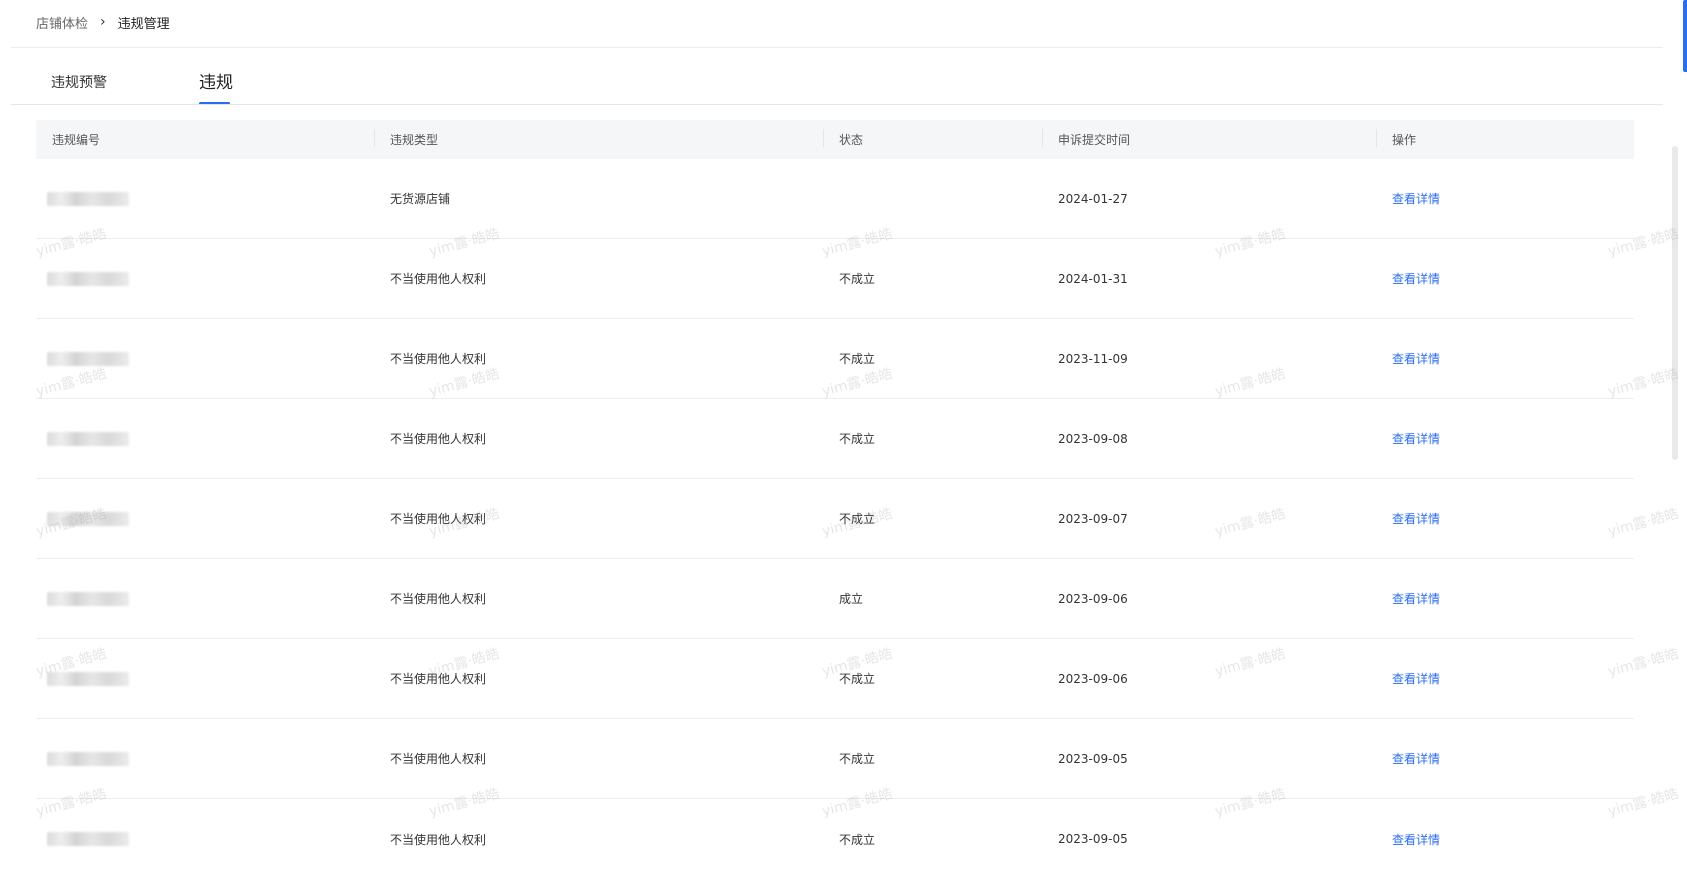 This screenshot has height=892, width=1687. I want to click on cell-status: 成立, so click(851, 599).